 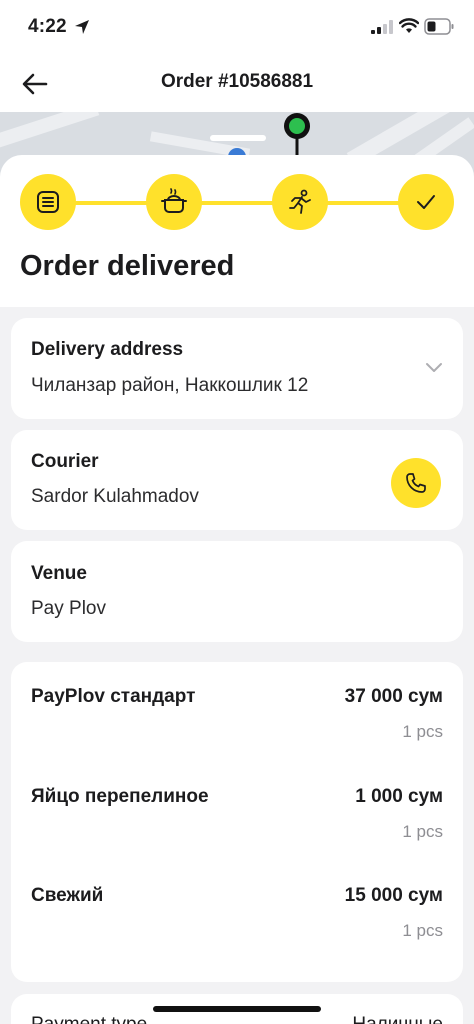 What do you see at coordinates (82, 27) in the screenshot?
I see `location-arrow-icon` at bounding box center [82, 27].